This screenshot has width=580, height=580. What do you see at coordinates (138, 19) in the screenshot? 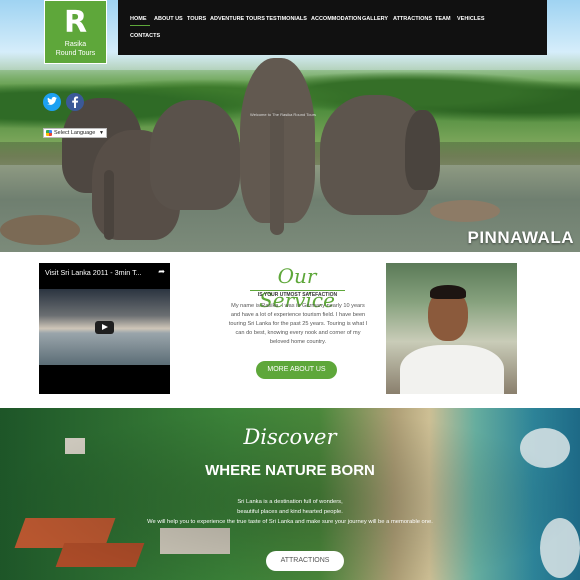
I see `nav-home: HOME` at bounding box center [138, 19].